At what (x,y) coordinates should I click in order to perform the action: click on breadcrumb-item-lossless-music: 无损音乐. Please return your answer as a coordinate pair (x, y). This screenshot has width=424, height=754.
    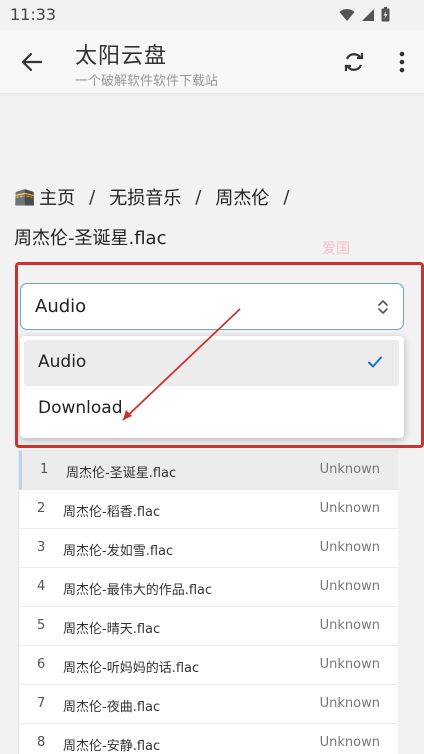
    Looking at the image, I should click on (145, 197).